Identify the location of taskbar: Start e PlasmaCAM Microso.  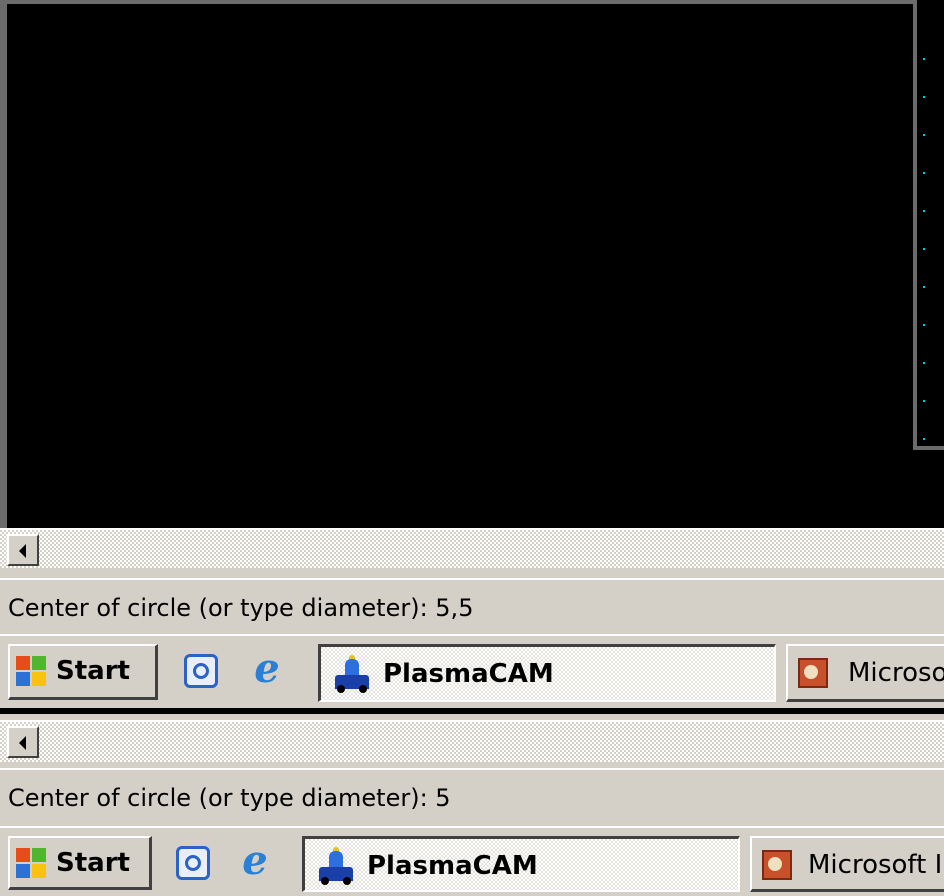
(472, 674).